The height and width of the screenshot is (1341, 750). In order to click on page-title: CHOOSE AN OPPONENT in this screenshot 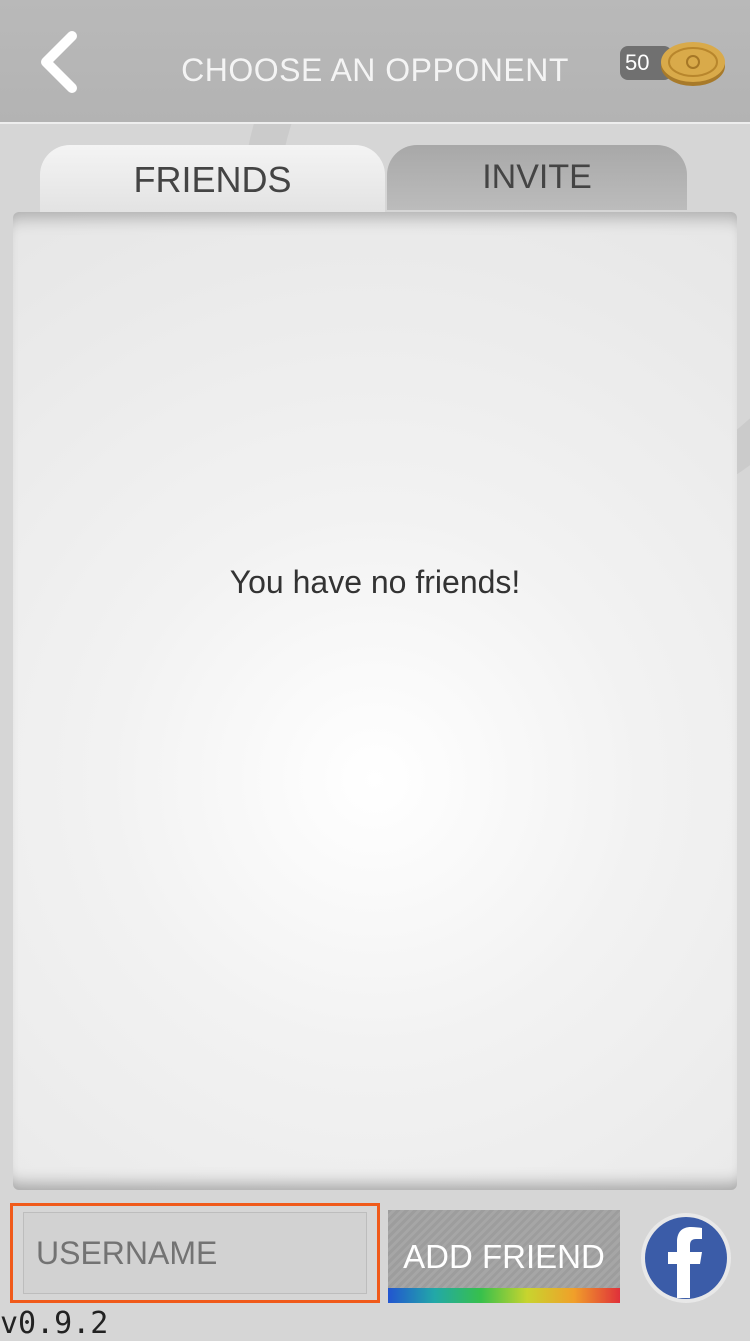, I will do `click(375, 70)`.